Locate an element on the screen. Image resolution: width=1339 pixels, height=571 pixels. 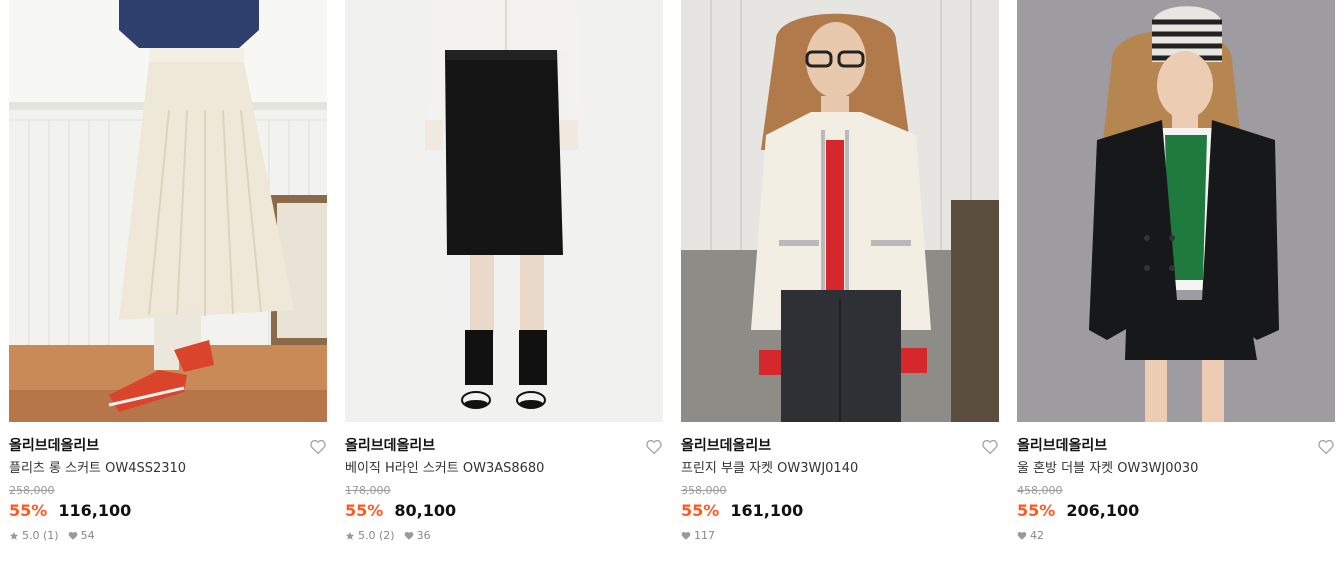
sale-price: 116,100 is located at coordinates (95, 510).